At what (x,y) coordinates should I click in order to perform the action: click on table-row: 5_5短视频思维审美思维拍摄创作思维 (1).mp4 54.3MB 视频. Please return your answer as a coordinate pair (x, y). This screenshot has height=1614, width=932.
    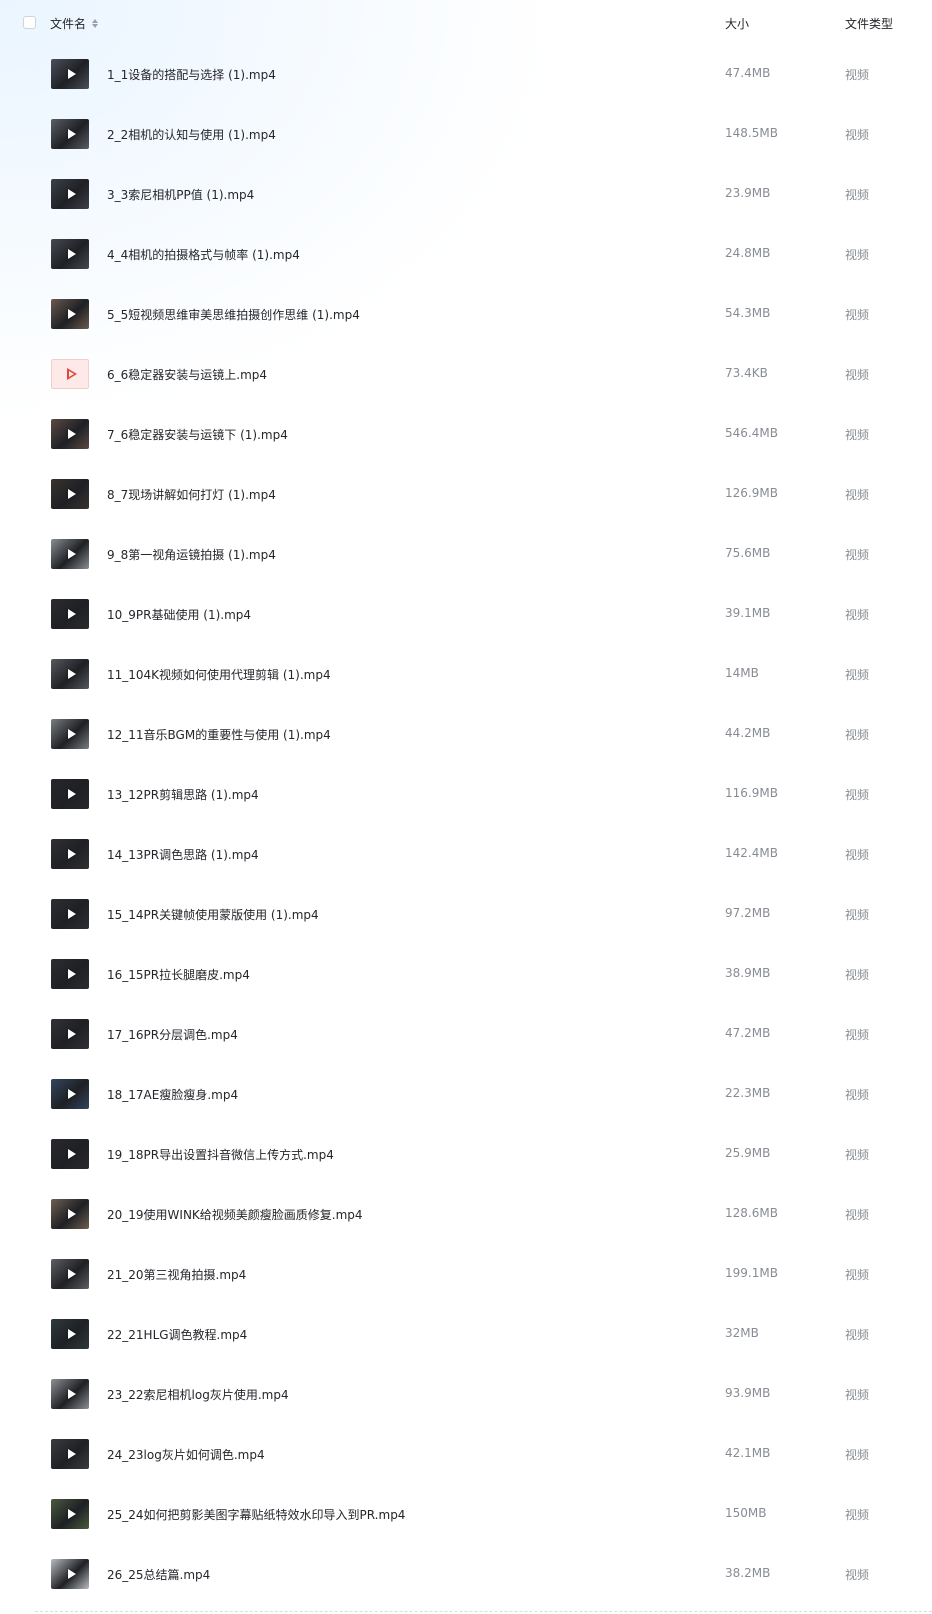
    Looking at the image, I should click on (466, 316).